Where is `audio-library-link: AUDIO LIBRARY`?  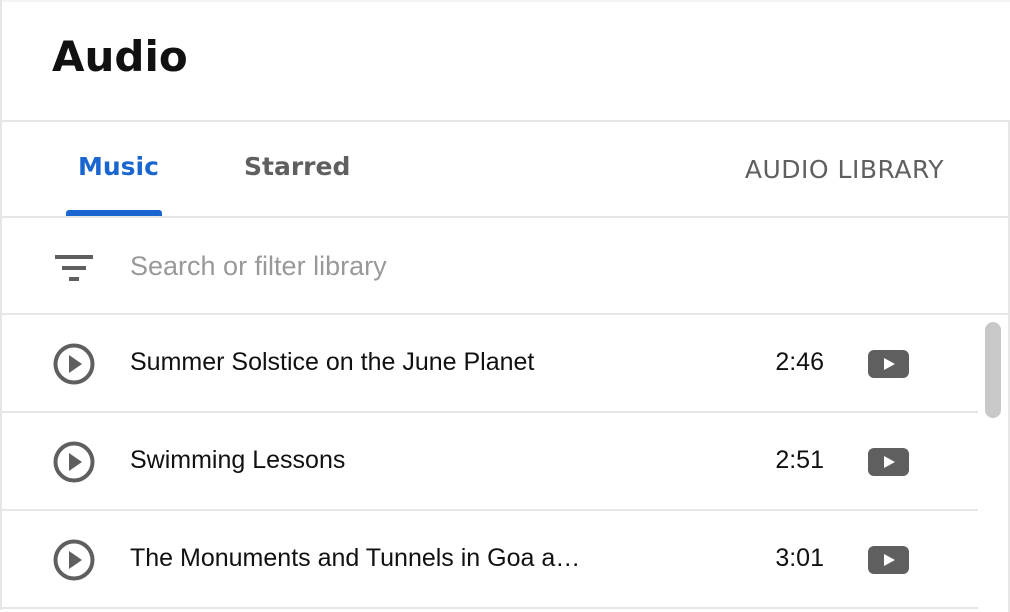
audio-library-link: AUDIO LIBRARY is located at coordinates (844, 169).